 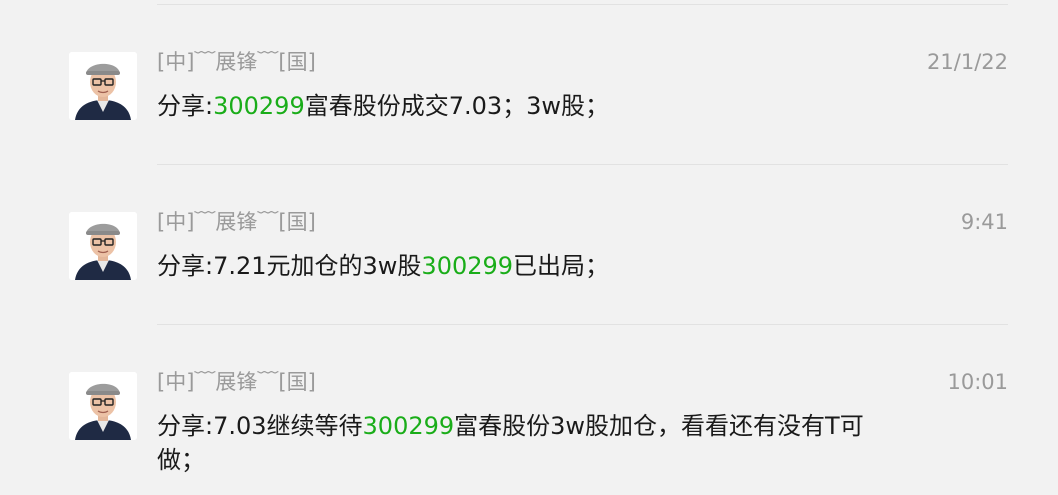 What do you see at coordinates (457, 106) in the screenshot?
I see `text-suffix: 富春股份成交7.03；3w股；` at bounding box center [457, 106].